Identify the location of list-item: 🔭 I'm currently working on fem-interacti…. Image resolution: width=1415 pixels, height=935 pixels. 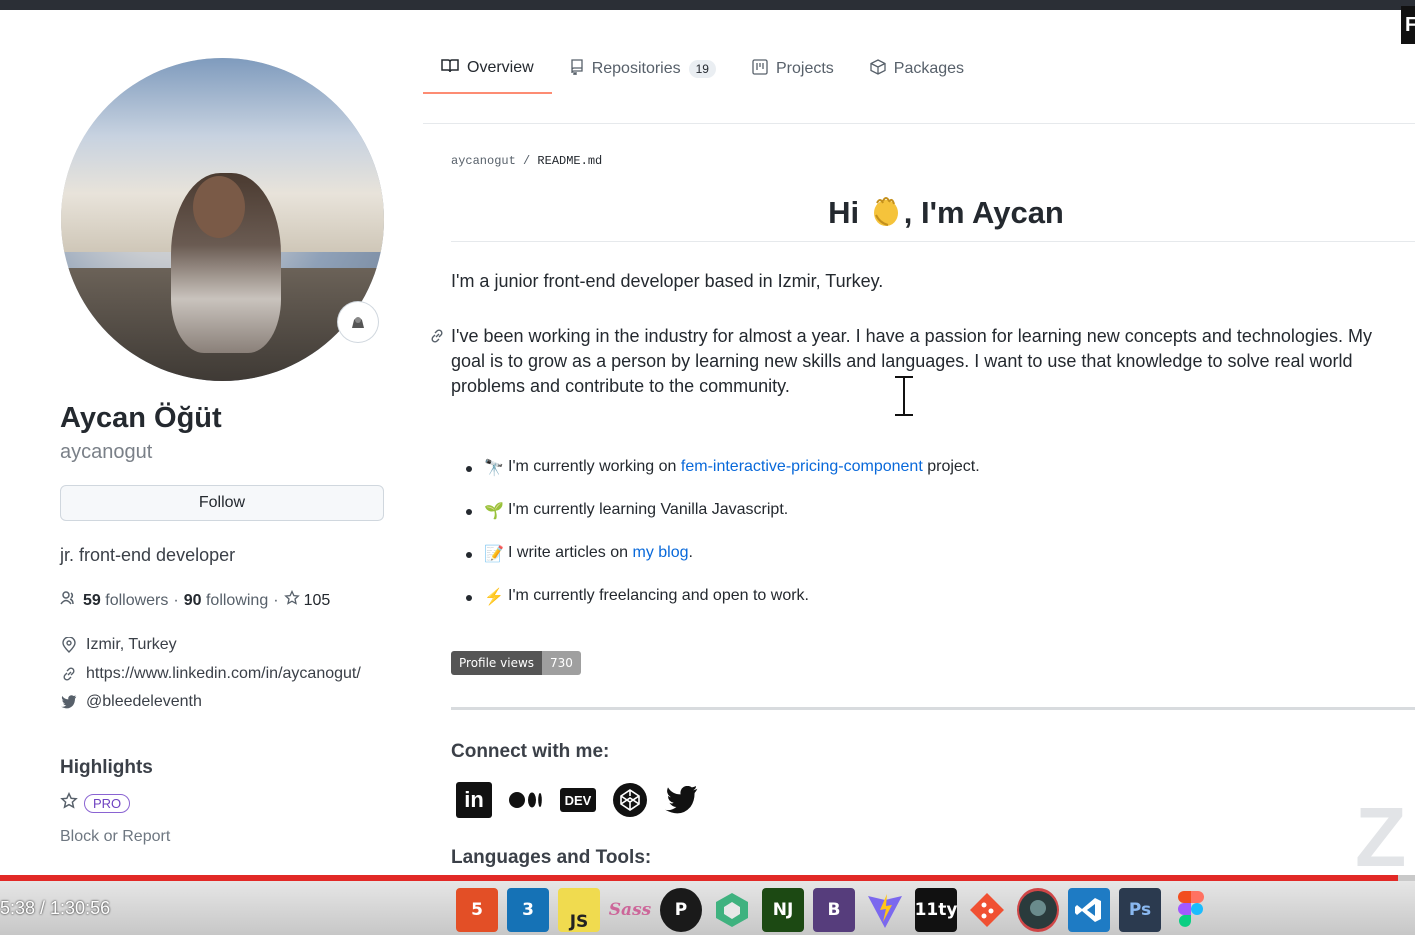
(723, 479).